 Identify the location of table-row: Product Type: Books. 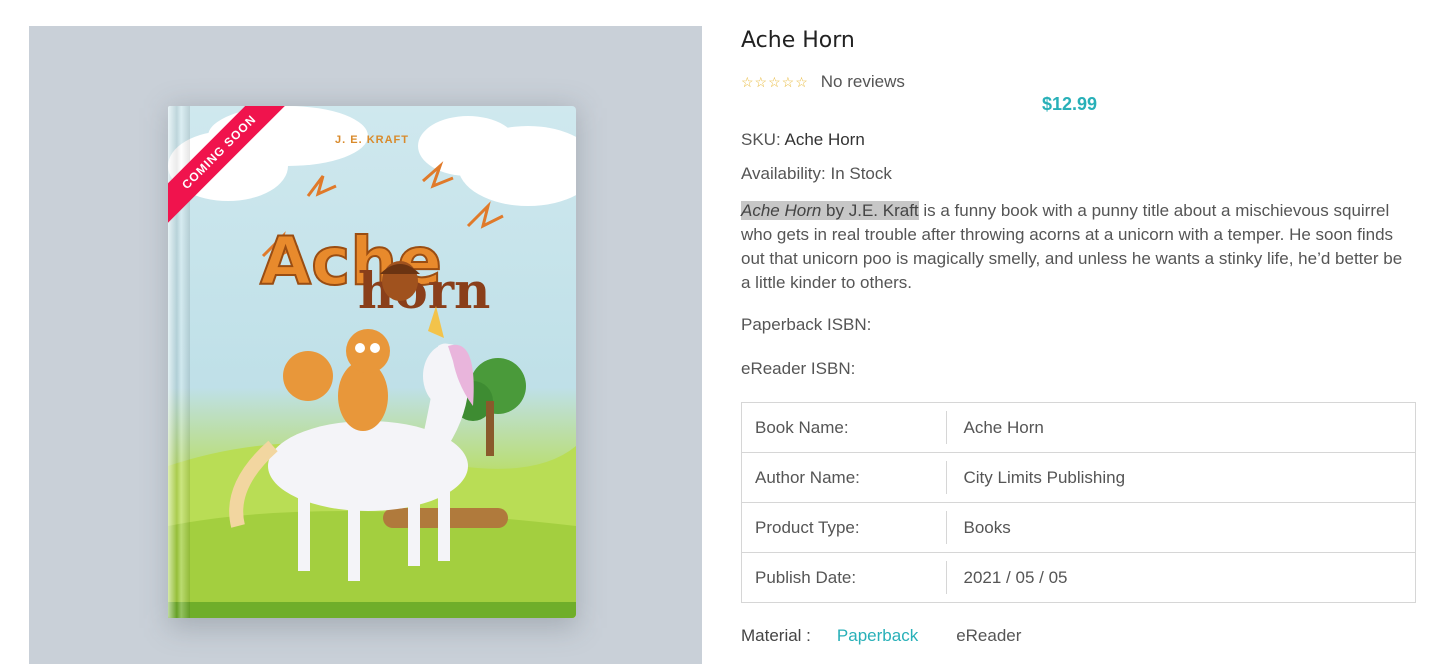
(1078, 527).